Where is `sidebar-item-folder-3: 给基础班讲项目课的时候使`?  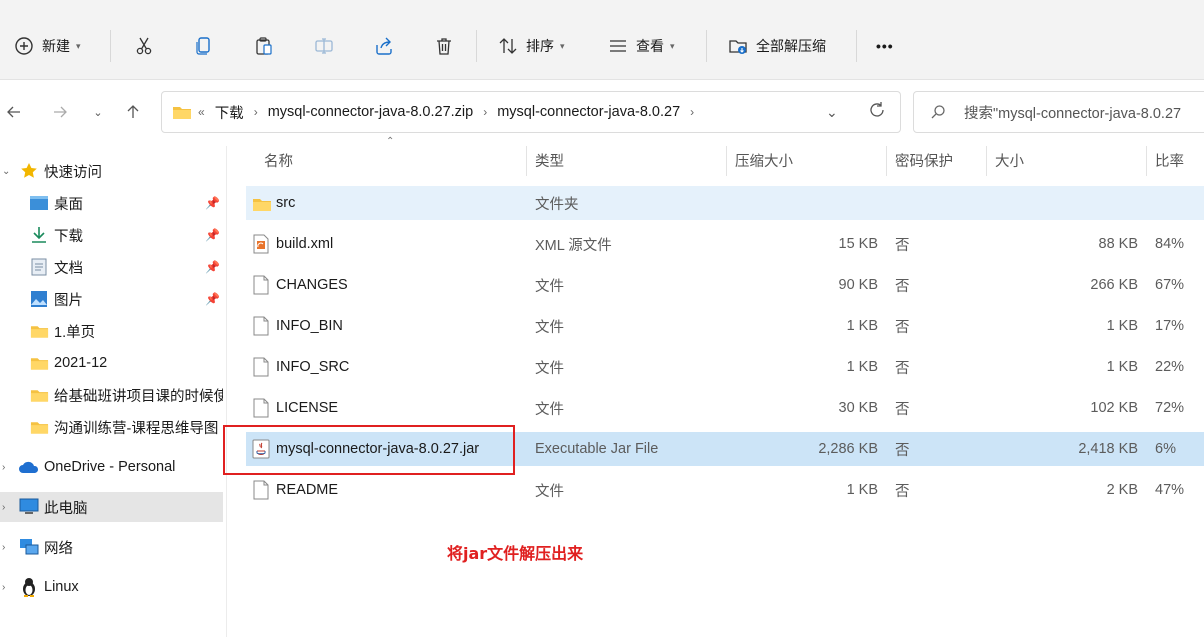 sidebar-item-folder-3: 给基础班讲项目课的时候使 is located at coordinates (111, 395).